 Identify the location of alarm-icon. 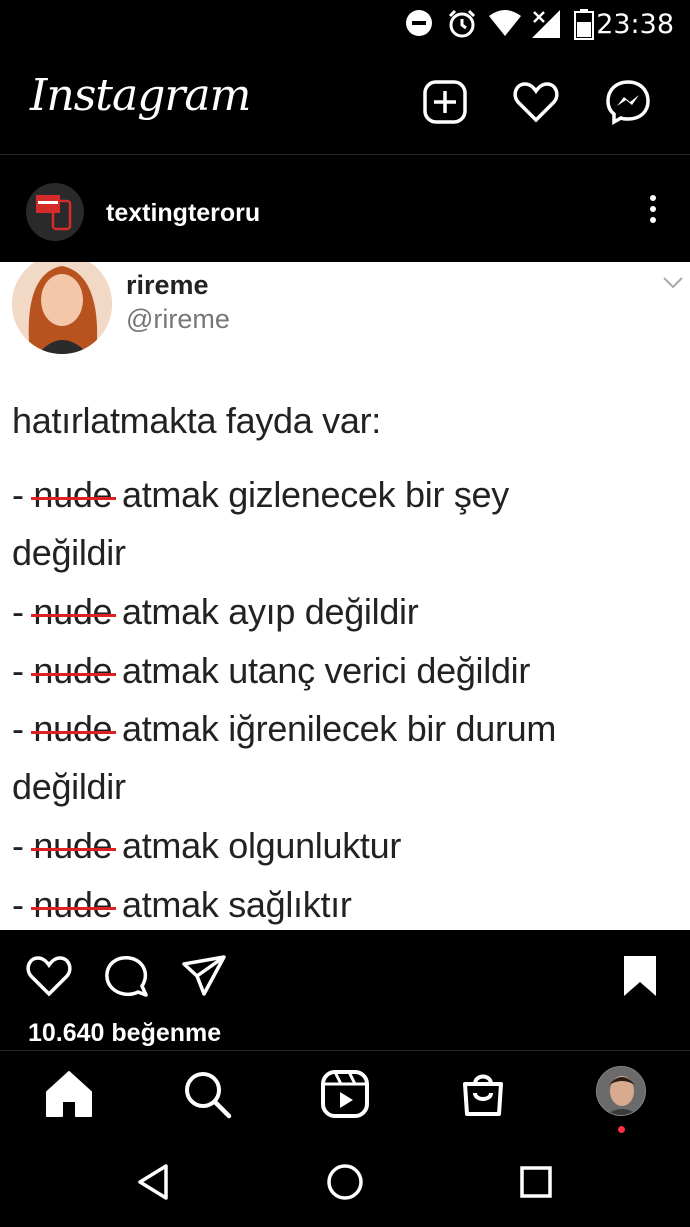
(462, 23).